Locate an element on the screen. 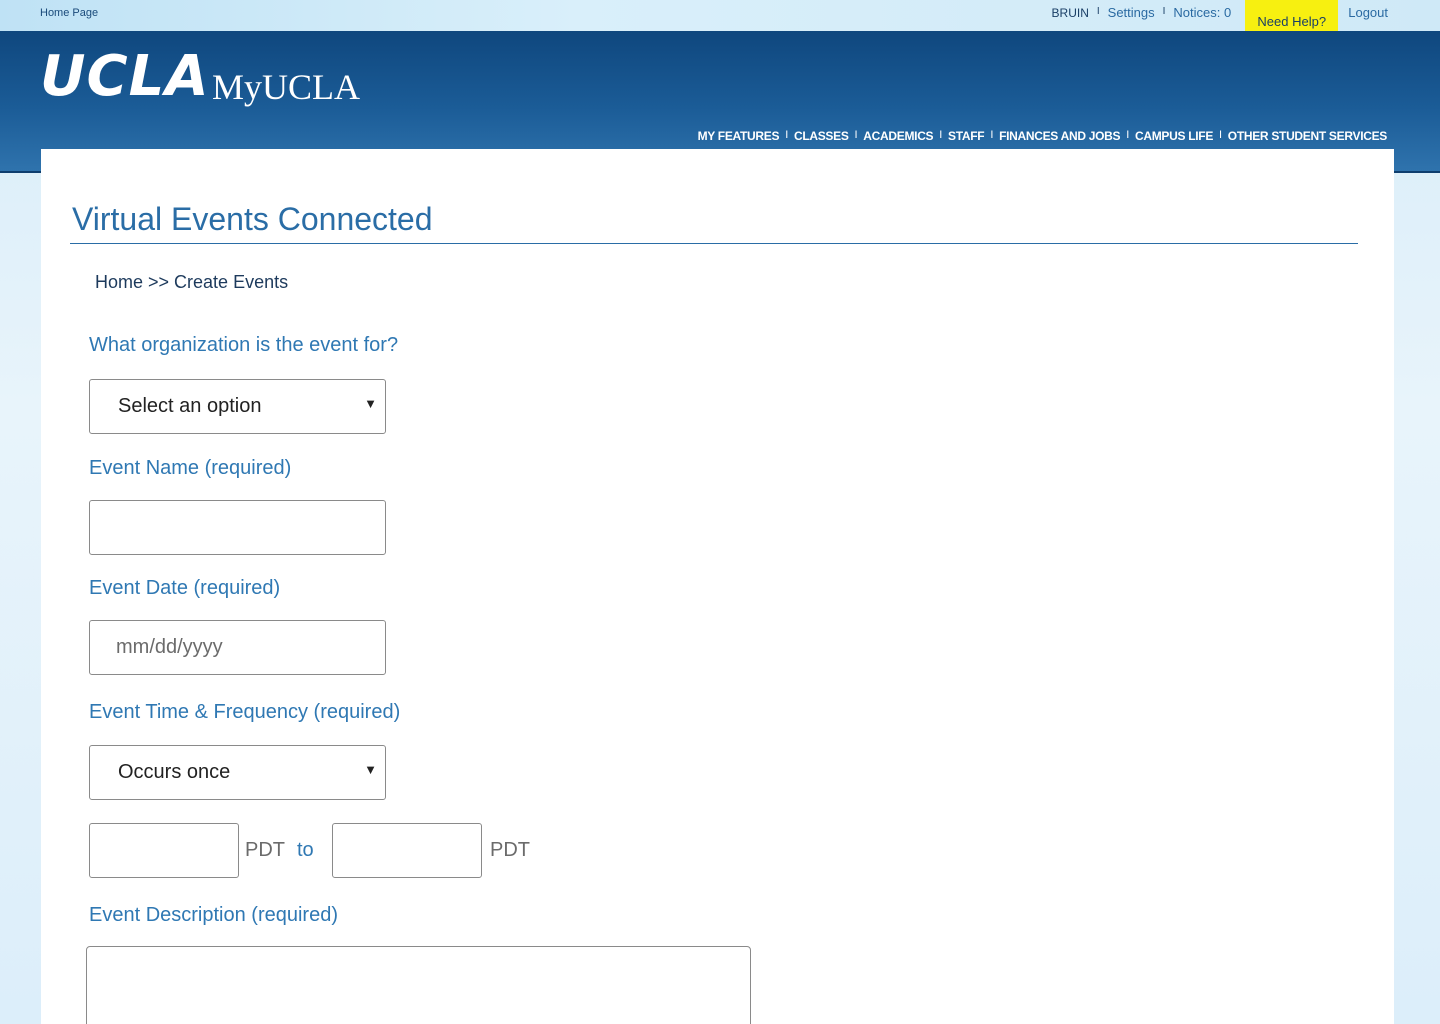 The width and height of the screenshot is (1440, 1024). nav-classes: CLASSES is located at coordinates (821, 136).